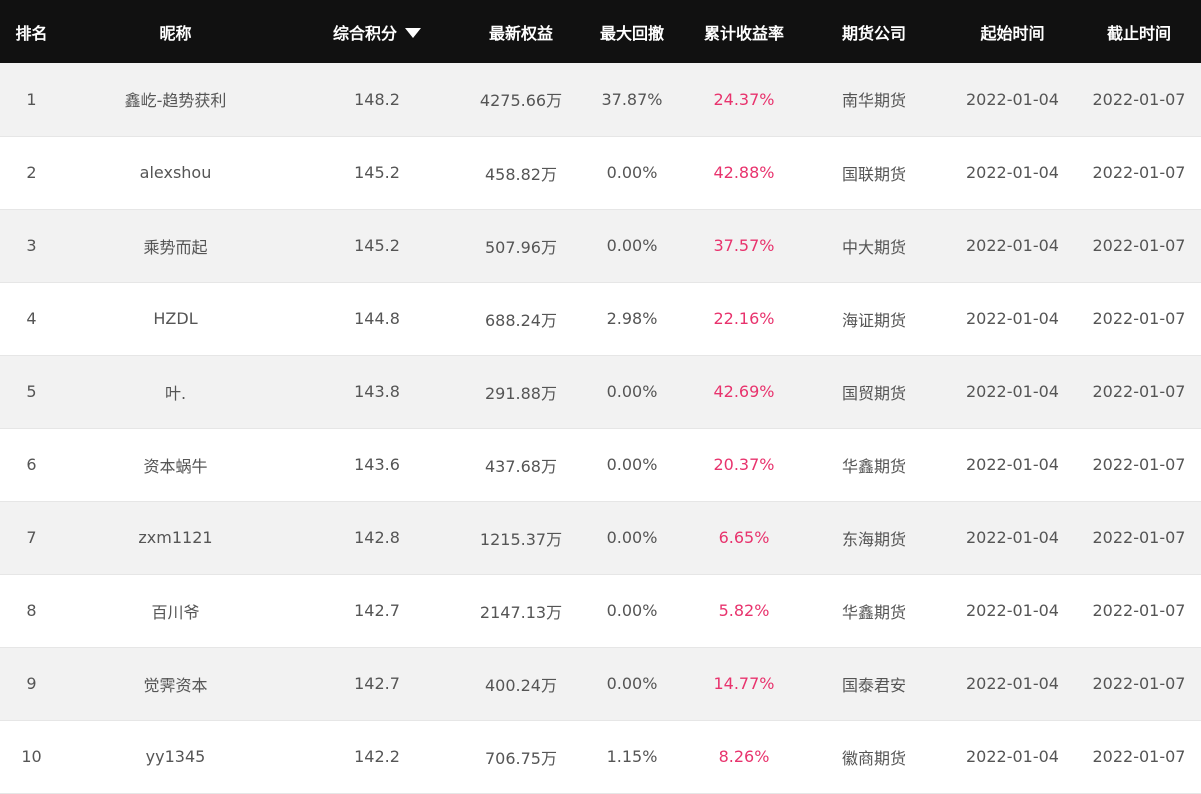 The image size is (1201, 794). I want to click on cell-rank: 7, so click(31, 537).